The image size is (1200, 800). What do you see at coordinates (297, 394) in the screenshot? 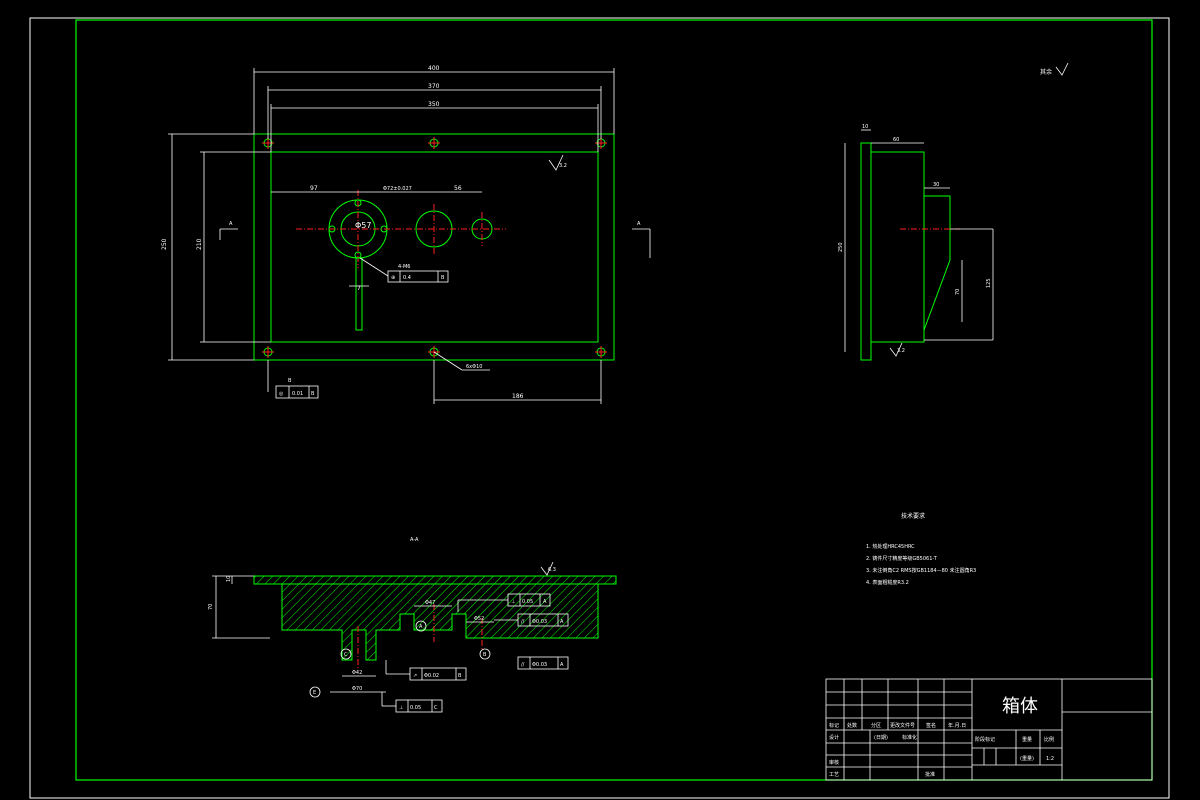
I see `coax-tol: 0.01` at bounding box center [297, 394].